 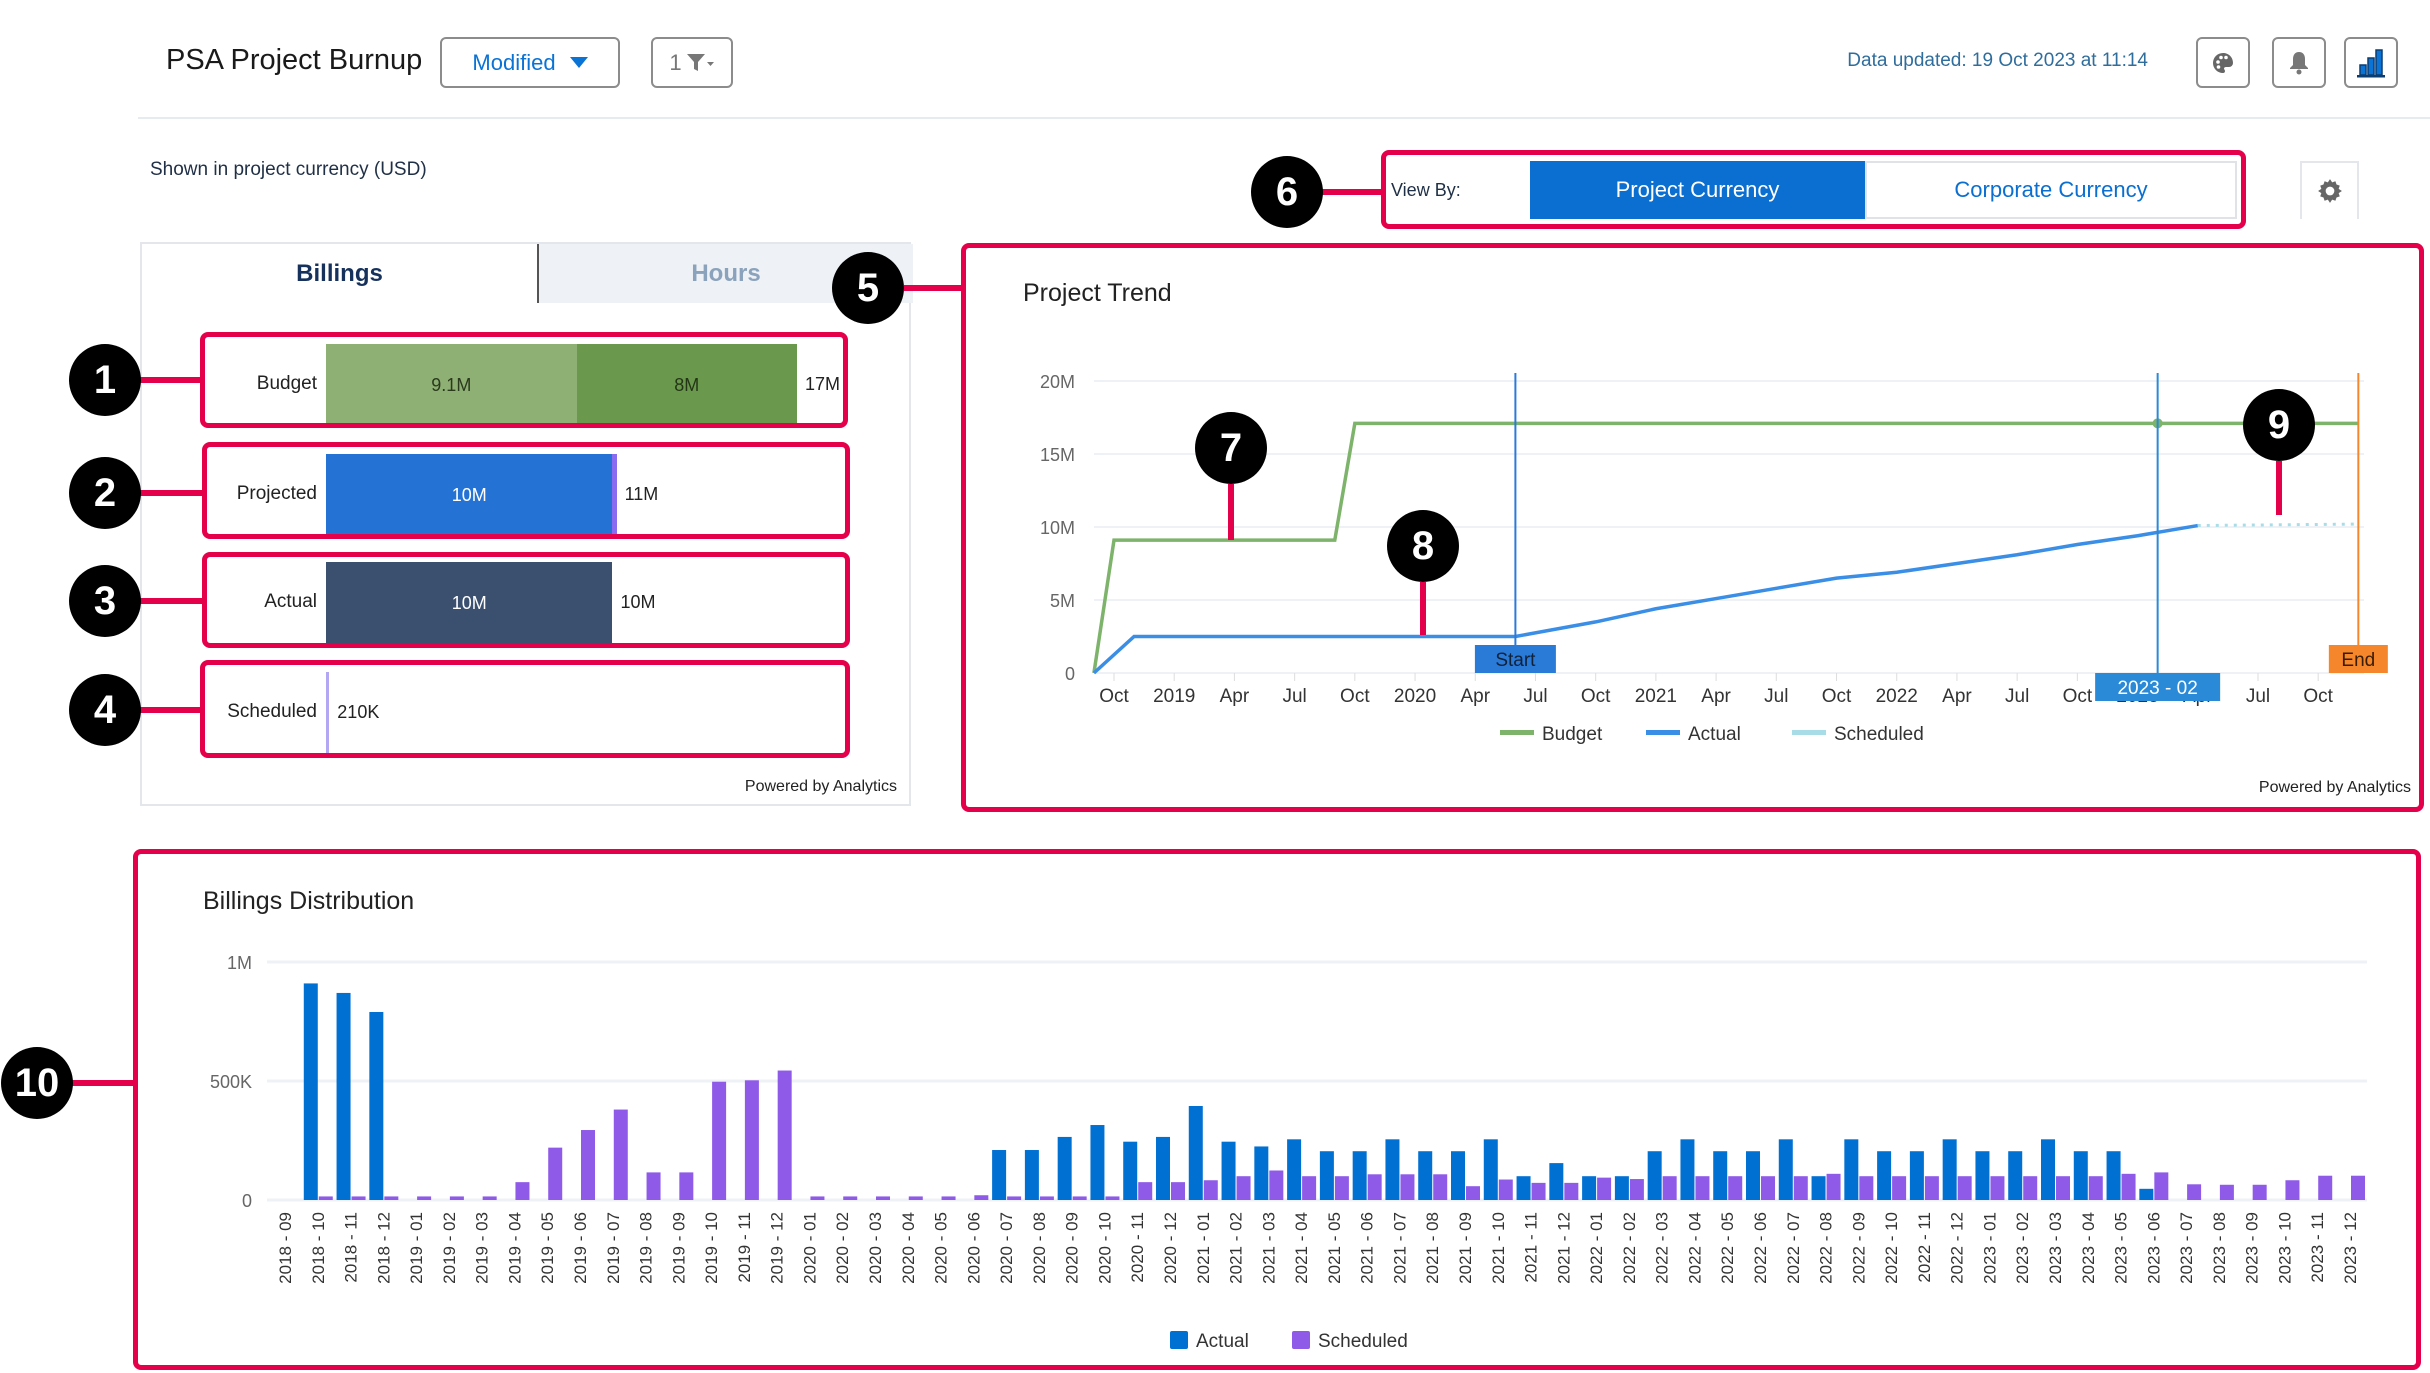 I want to click on annotation-marker: 1, so click(x=105, y=380).